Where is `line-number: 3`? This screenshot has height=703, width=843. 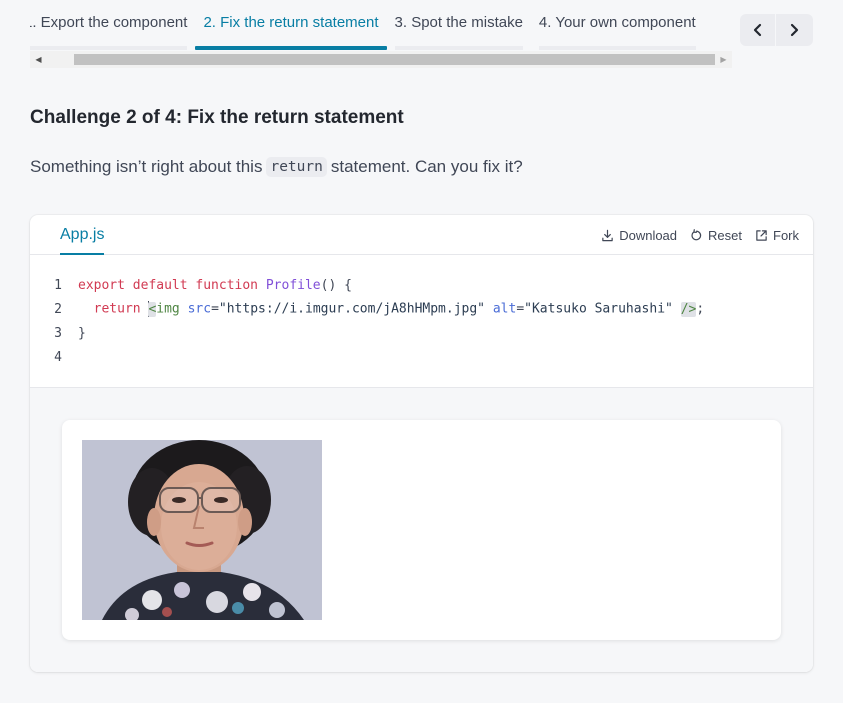
line-number: 3 is located at coordinates (58, 333).